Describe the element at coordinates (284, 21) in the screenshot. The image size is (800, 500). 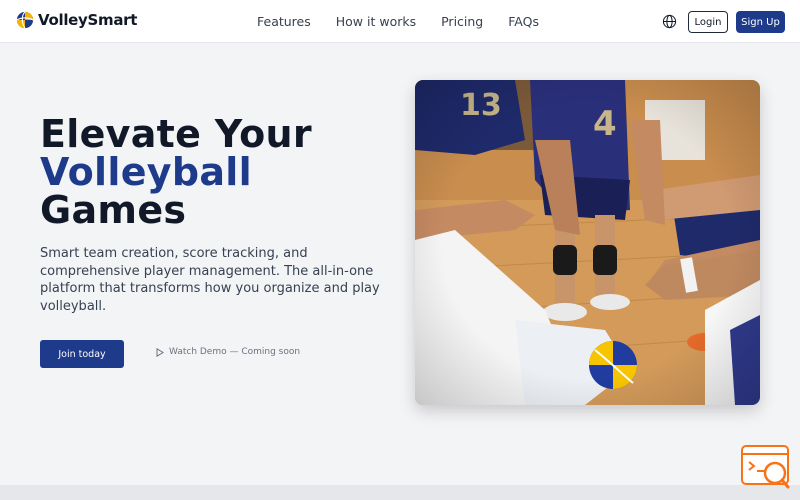
I see `nav-link-features: Features` at that location.